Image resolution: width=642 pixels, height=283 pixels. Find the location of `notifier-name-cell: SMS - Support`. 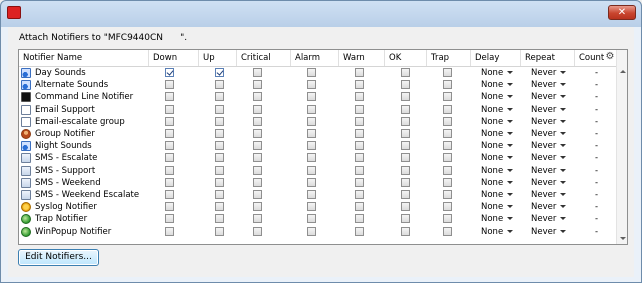

notifier-name-cell: SMS - Support is located at coordinates (83, 171).